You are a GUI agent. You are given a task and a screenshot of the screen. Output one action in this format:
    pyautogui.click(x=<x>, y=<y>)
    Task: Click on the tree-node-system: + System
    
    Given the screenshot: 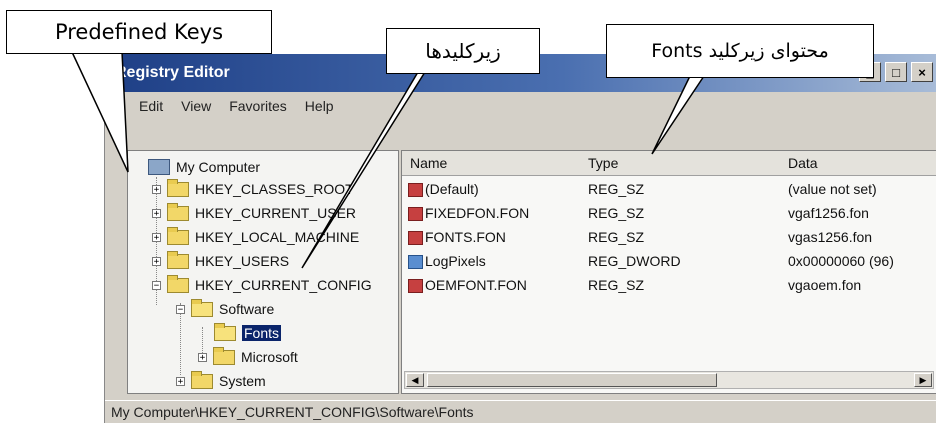 What is the action you would take?
    pyautogui.click(x=221, y=379)
    